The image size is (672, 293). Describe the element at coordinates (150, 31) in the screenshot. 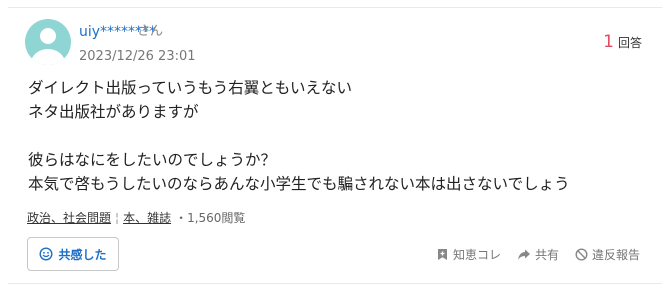

I see `username-honorific: さん` at that location.